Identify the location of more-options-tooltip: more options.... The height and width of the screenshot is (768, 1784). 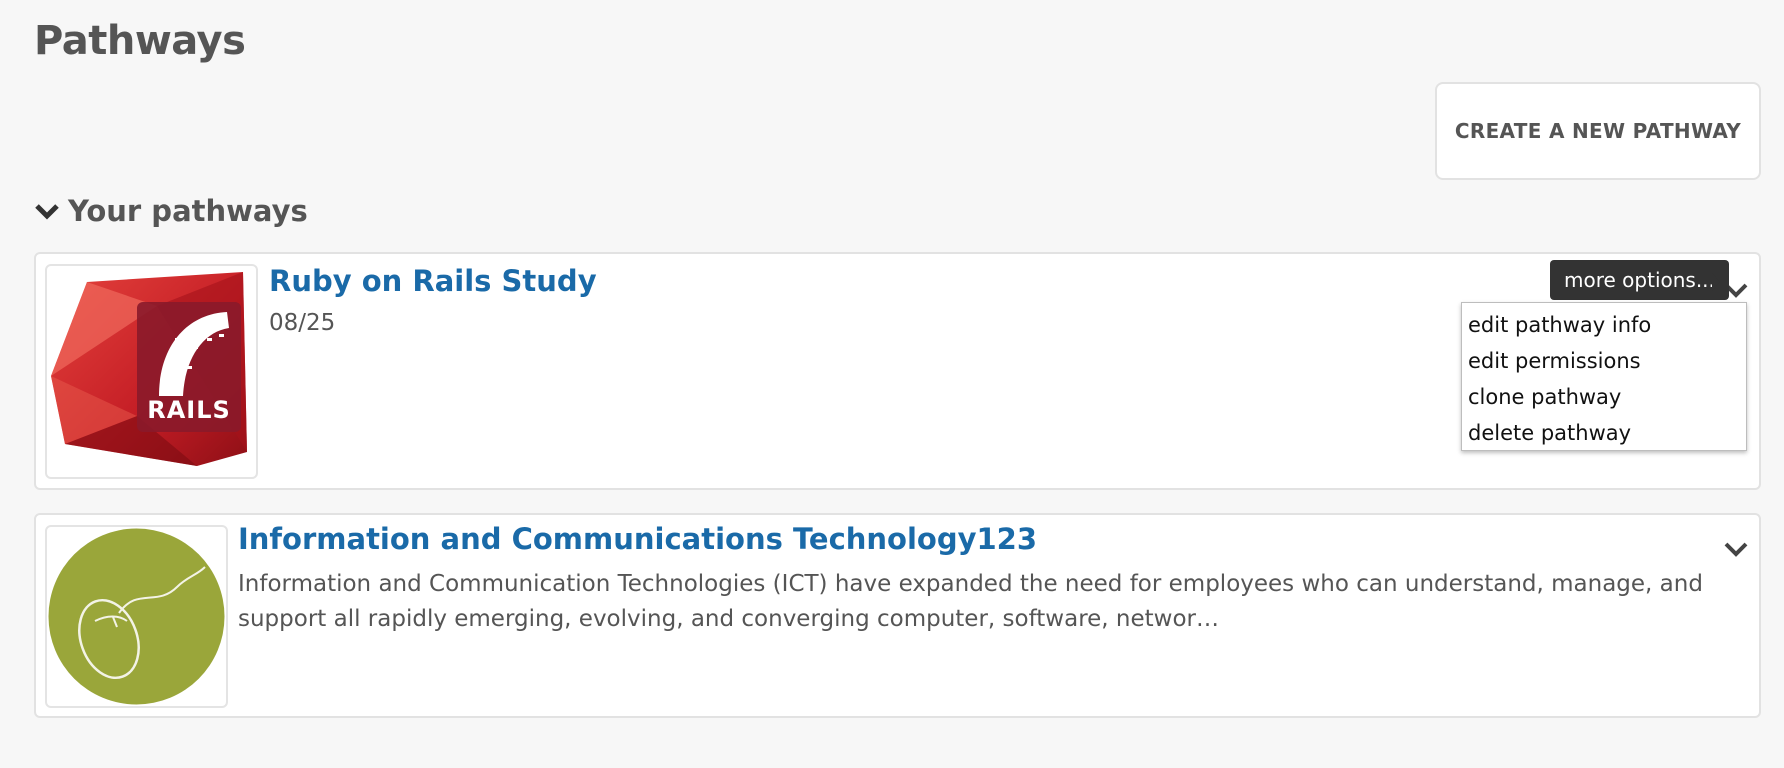
(1639, 280).